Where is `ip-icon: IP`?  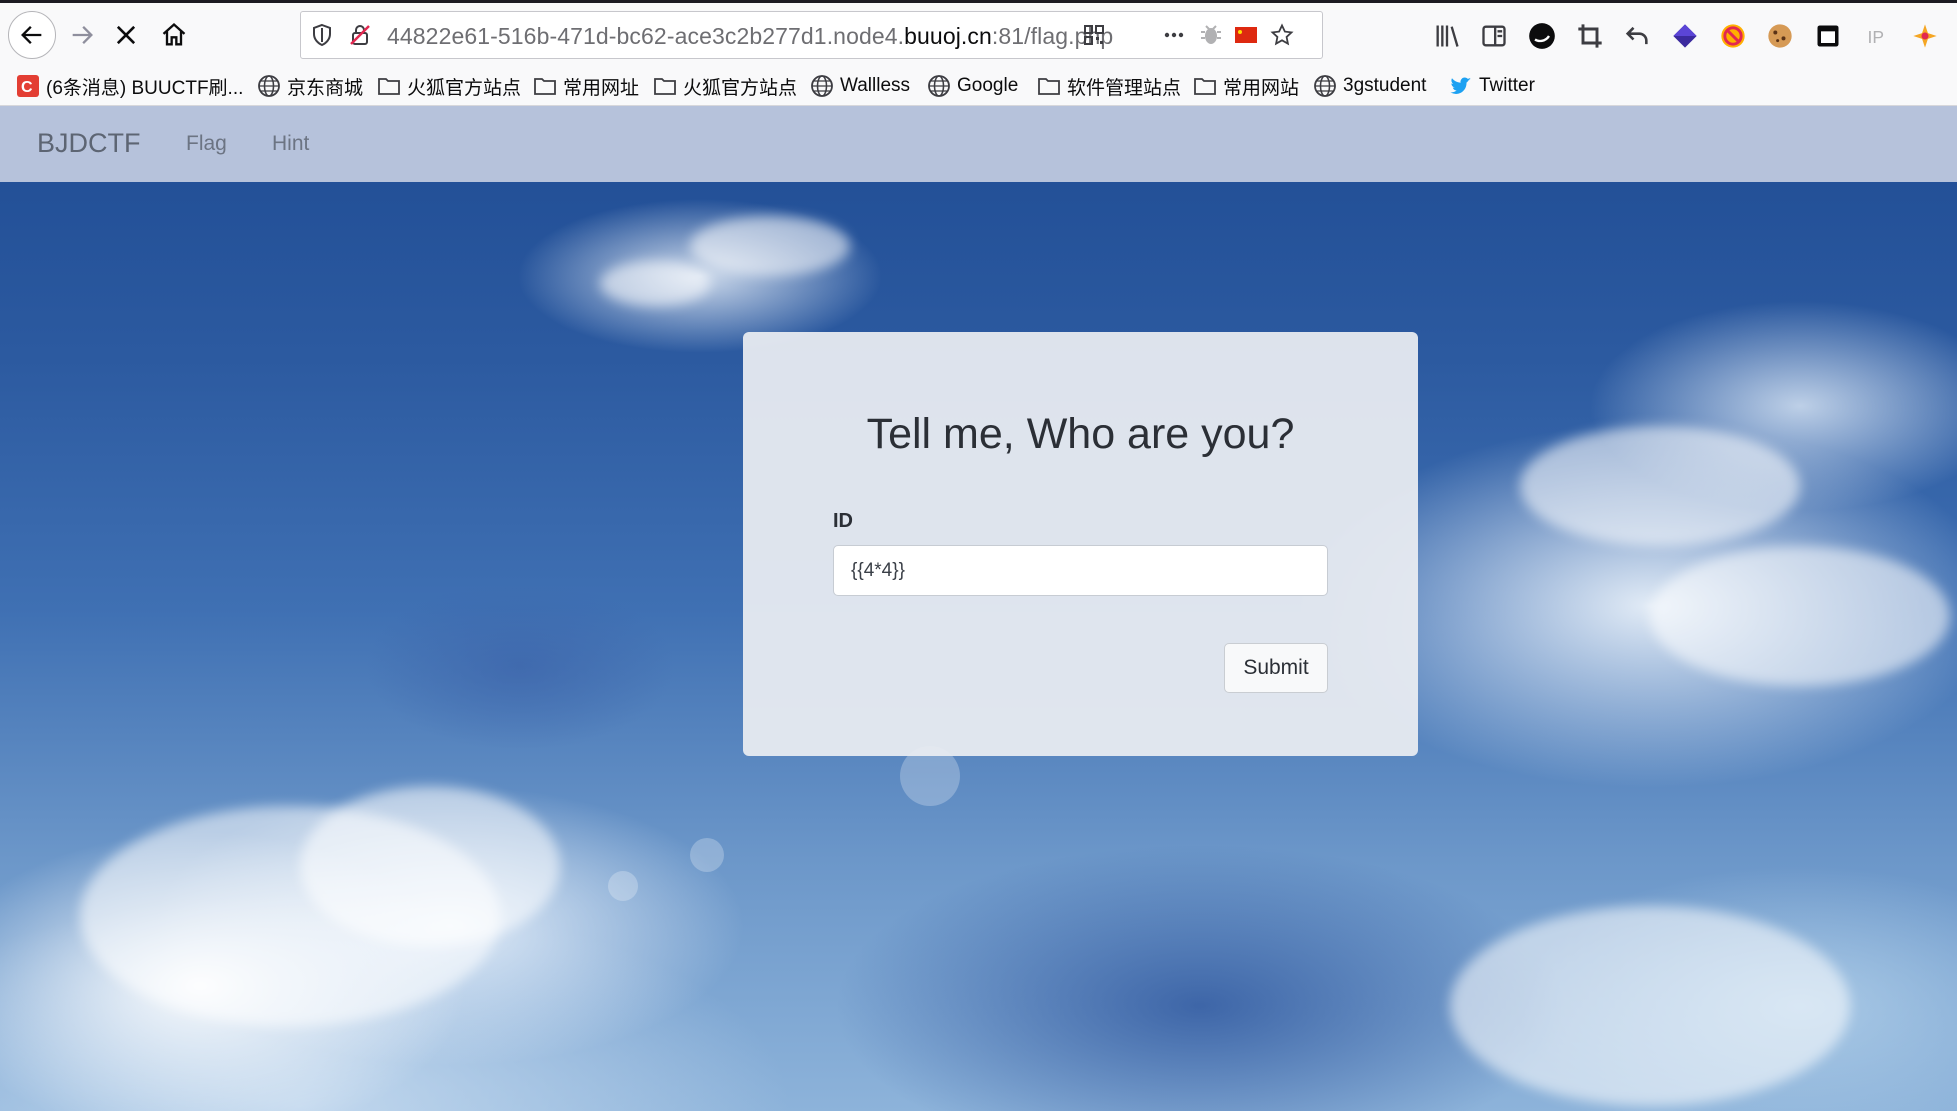
ip-icon: IP is located at coordinates (1878, 36).